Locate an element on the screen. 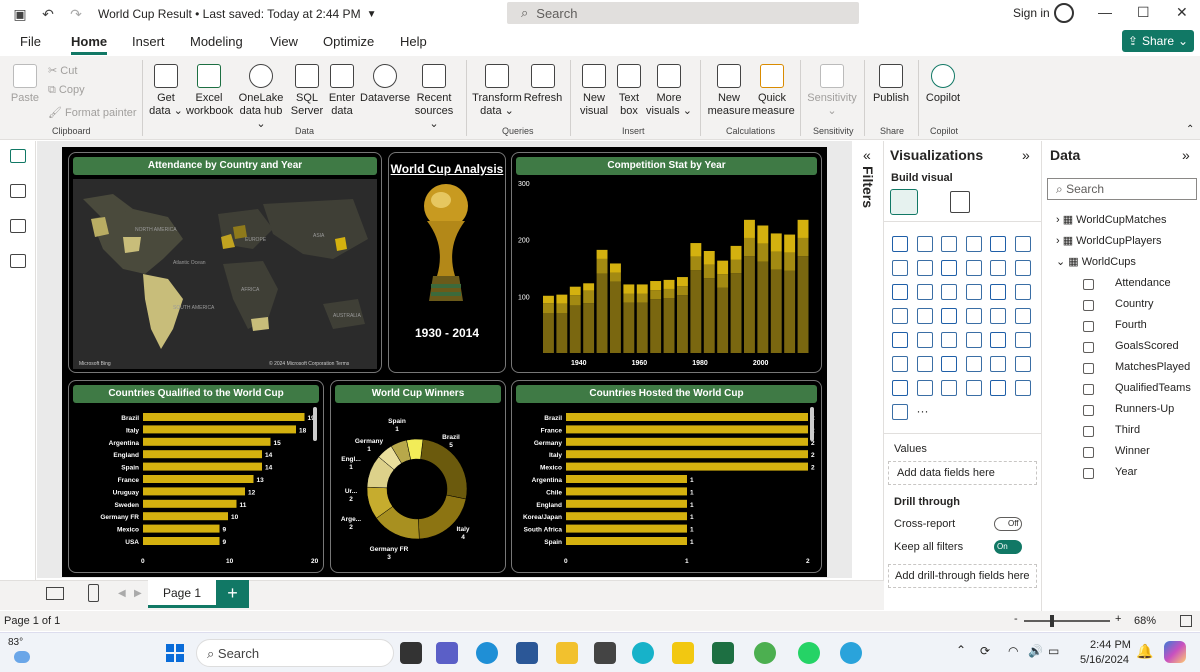 The image size is (1200, 672). excel-workbook-button: Excel workbook is located at coordinates (209, 91).